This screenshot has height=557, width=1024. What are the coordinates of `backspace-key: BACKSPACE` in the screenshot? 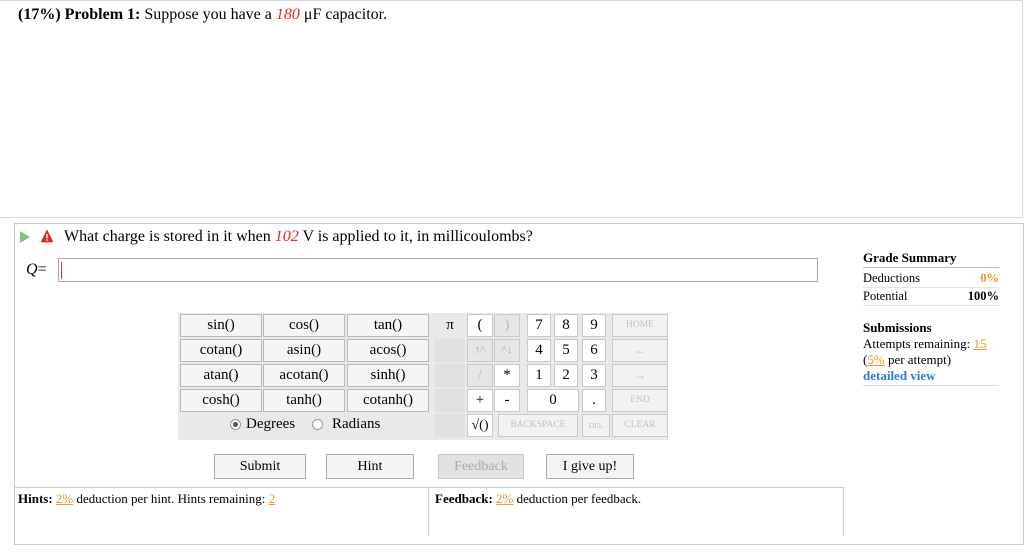 It's located at (538, 425).